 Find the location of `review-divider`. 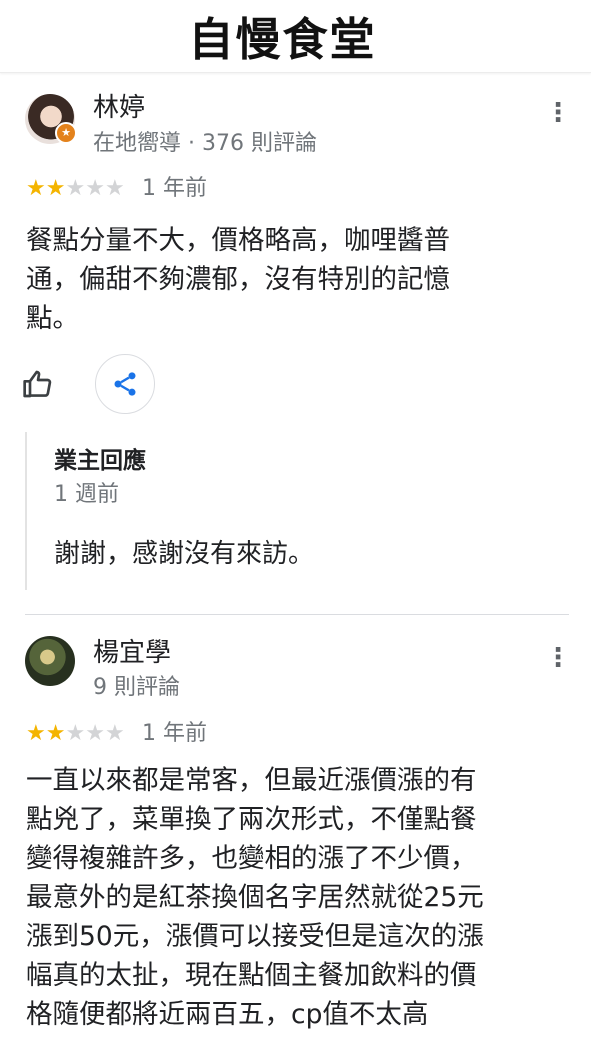

review-divider is located at coordinates (297, 614).